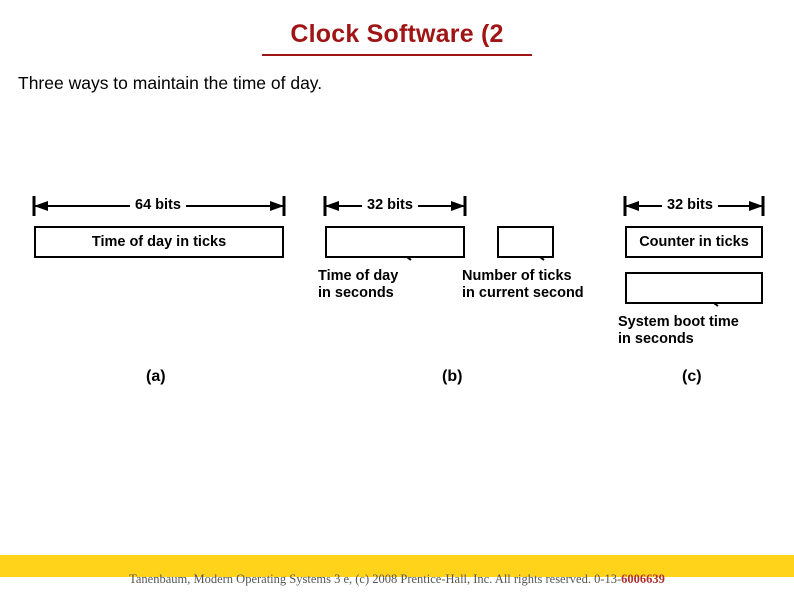  Describe the element at coordinates (694, 288) in the screenshot. I see `box-system-boot-time` at that location.